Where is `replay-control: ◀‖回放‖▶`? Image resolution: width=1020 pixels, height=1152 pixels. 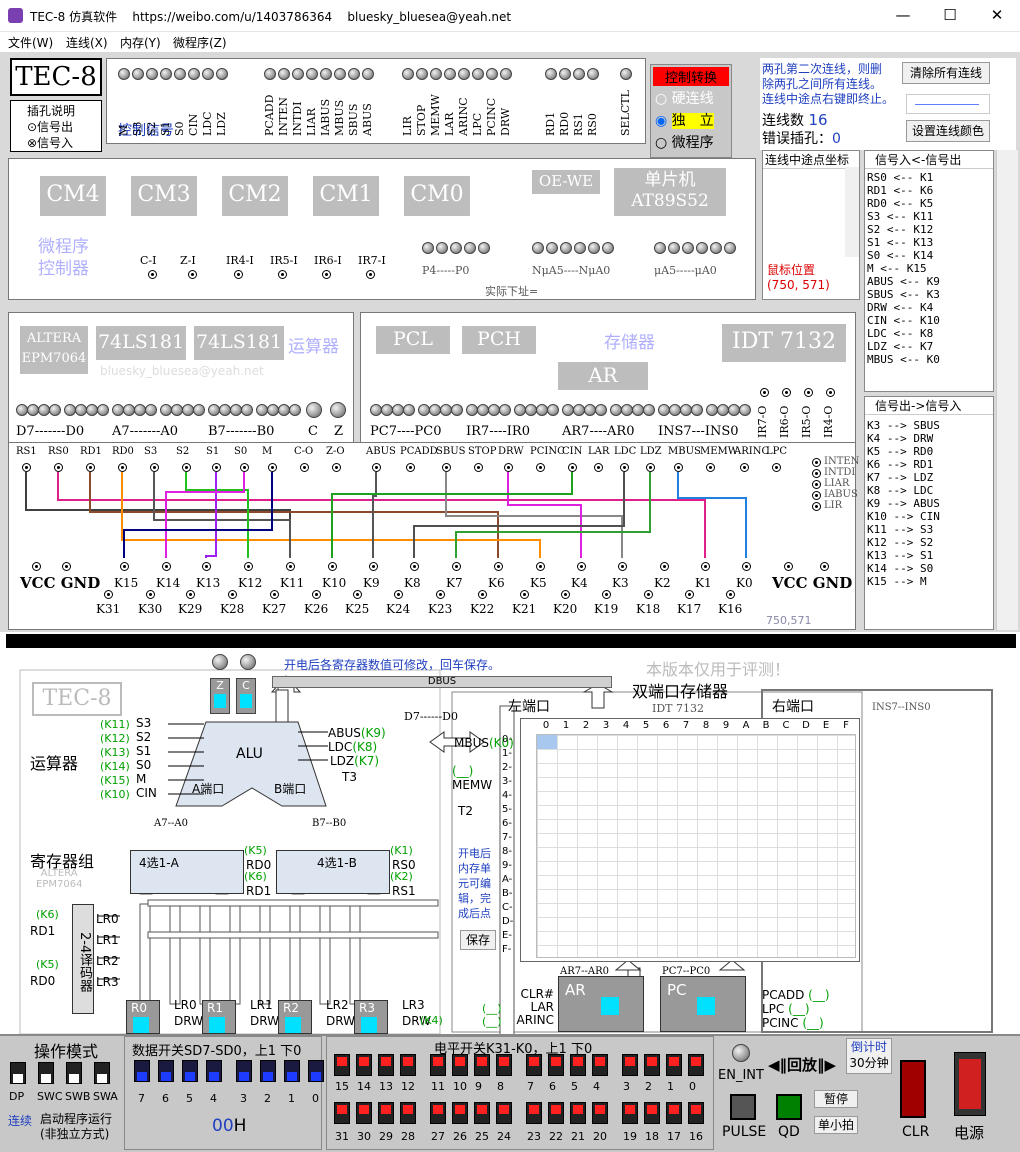
replay-control: ◀‖回放‖▶ is located at coordinates (802, 1064).